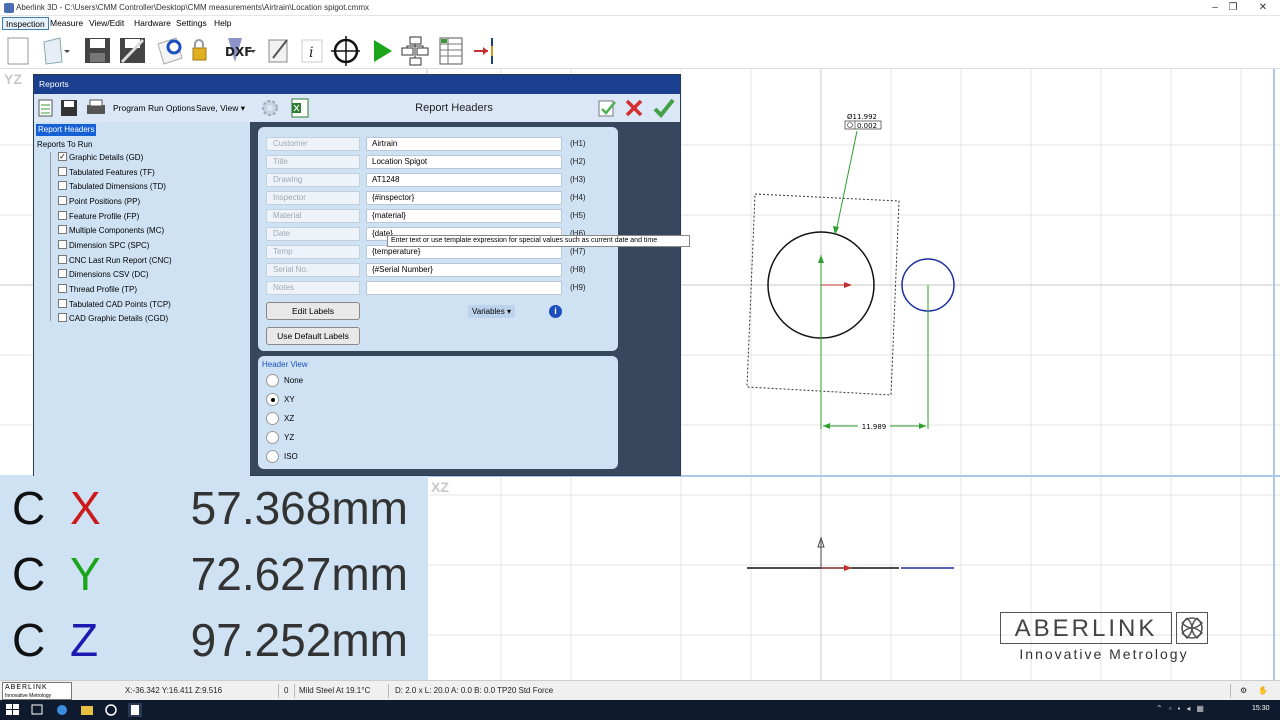 The width and height of the screenshot is (1280, 720). I want to click on edit-labels-button: Edit Labels, so click(313, 311).